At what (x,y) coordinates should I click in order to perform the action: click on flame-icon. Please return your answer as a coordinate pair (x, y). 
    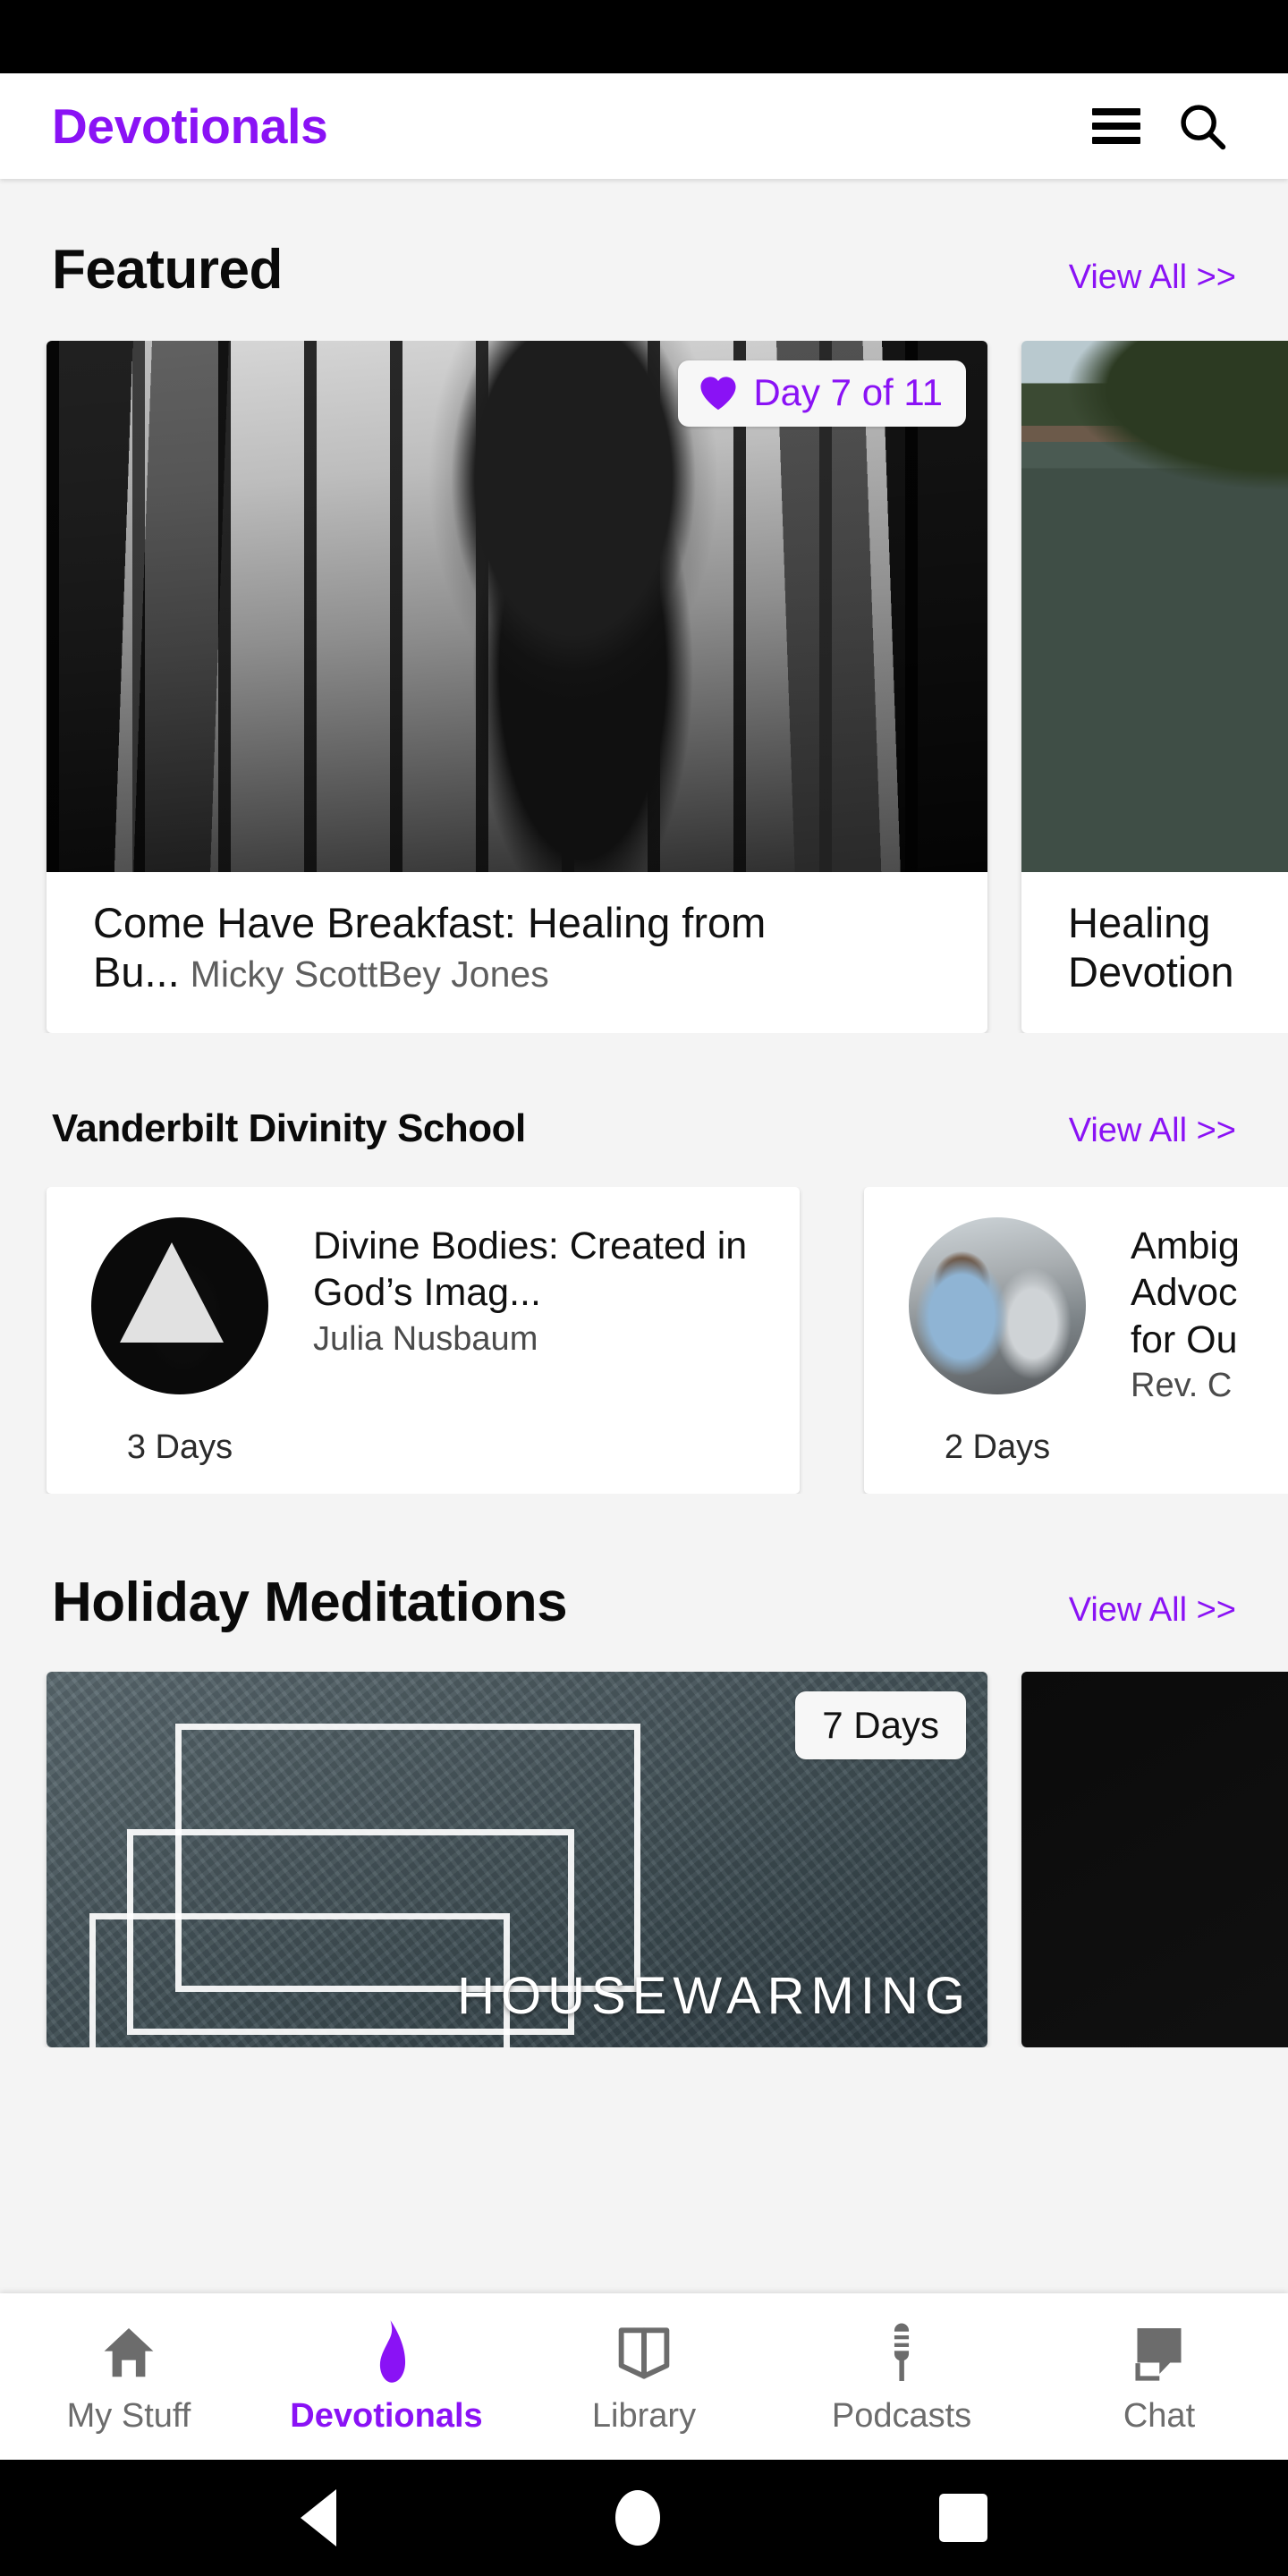
    Looking at the image, I should click on (386, 2351).